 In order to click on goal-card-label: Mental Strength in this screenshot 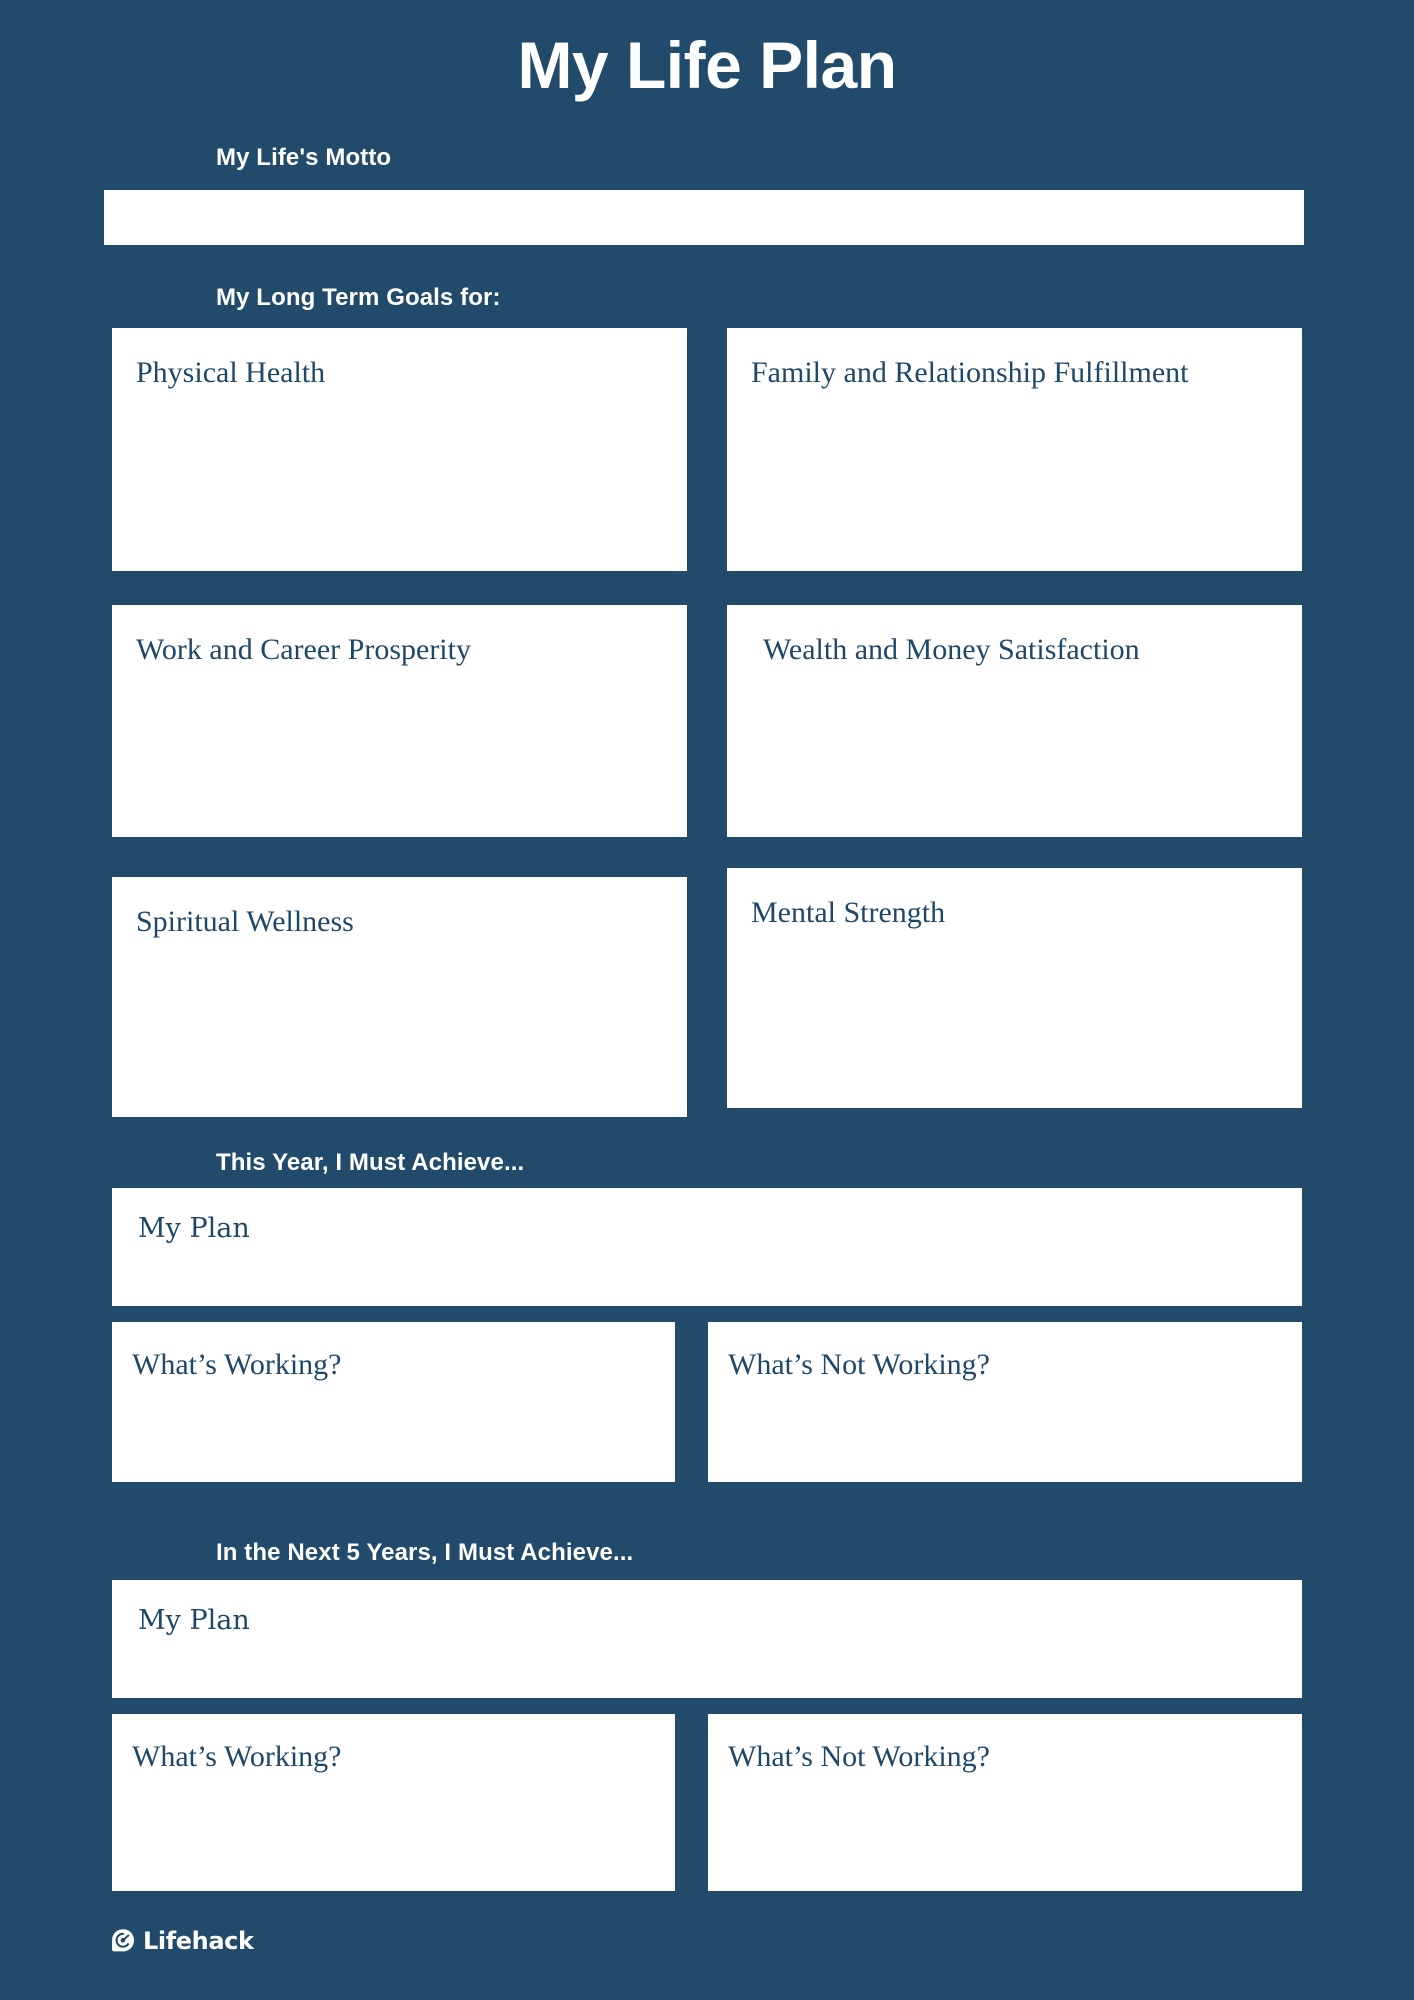, I will do `click(848, 912)`.